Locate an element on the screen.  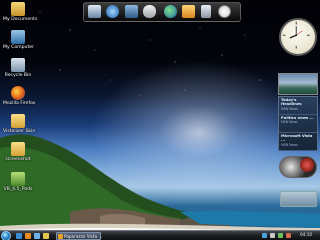
volume-icon is located at coordinates (272, 235).